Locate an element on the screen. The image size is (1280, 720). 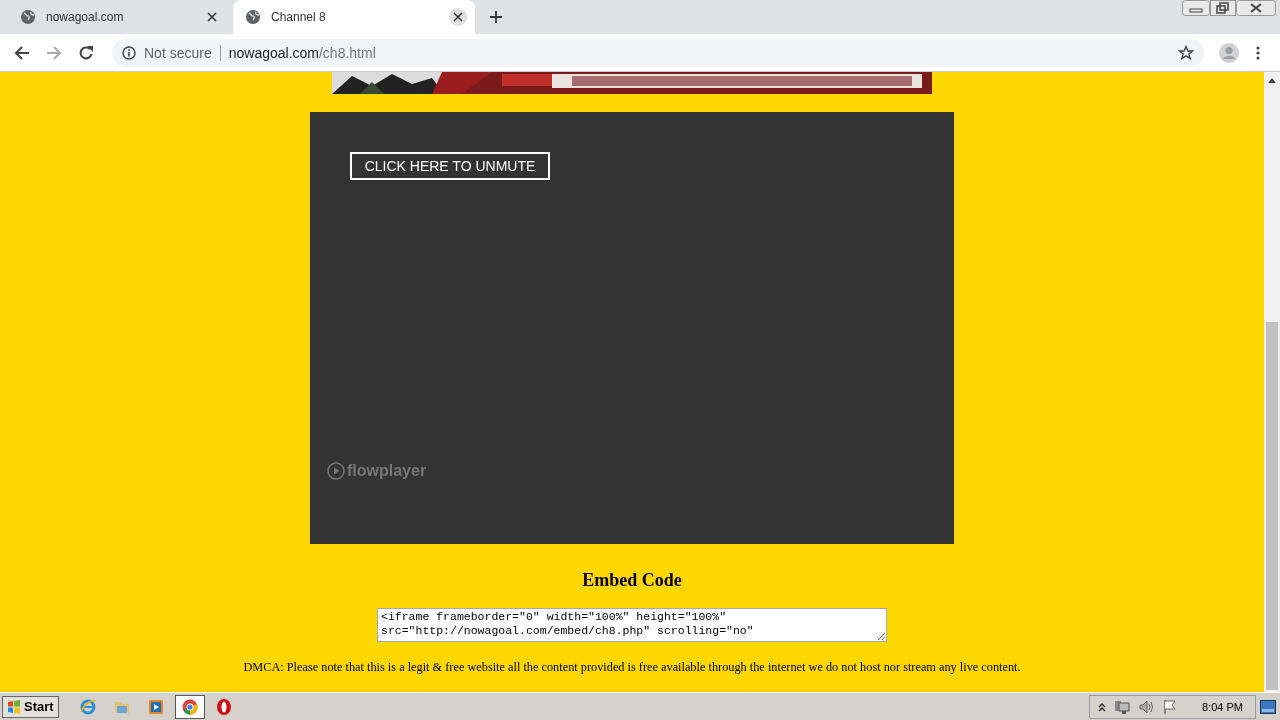
restore-icon is located at coordinates (1223, 8).